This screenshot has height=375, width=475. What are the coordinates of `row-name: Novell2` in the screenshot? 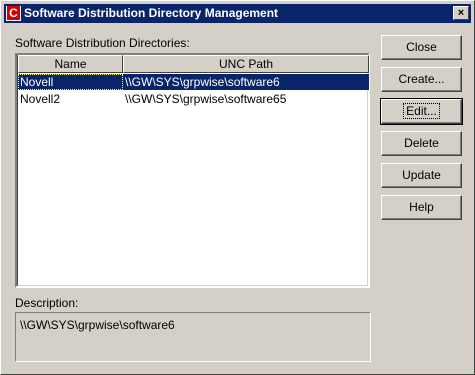 It's located at (40, 99).